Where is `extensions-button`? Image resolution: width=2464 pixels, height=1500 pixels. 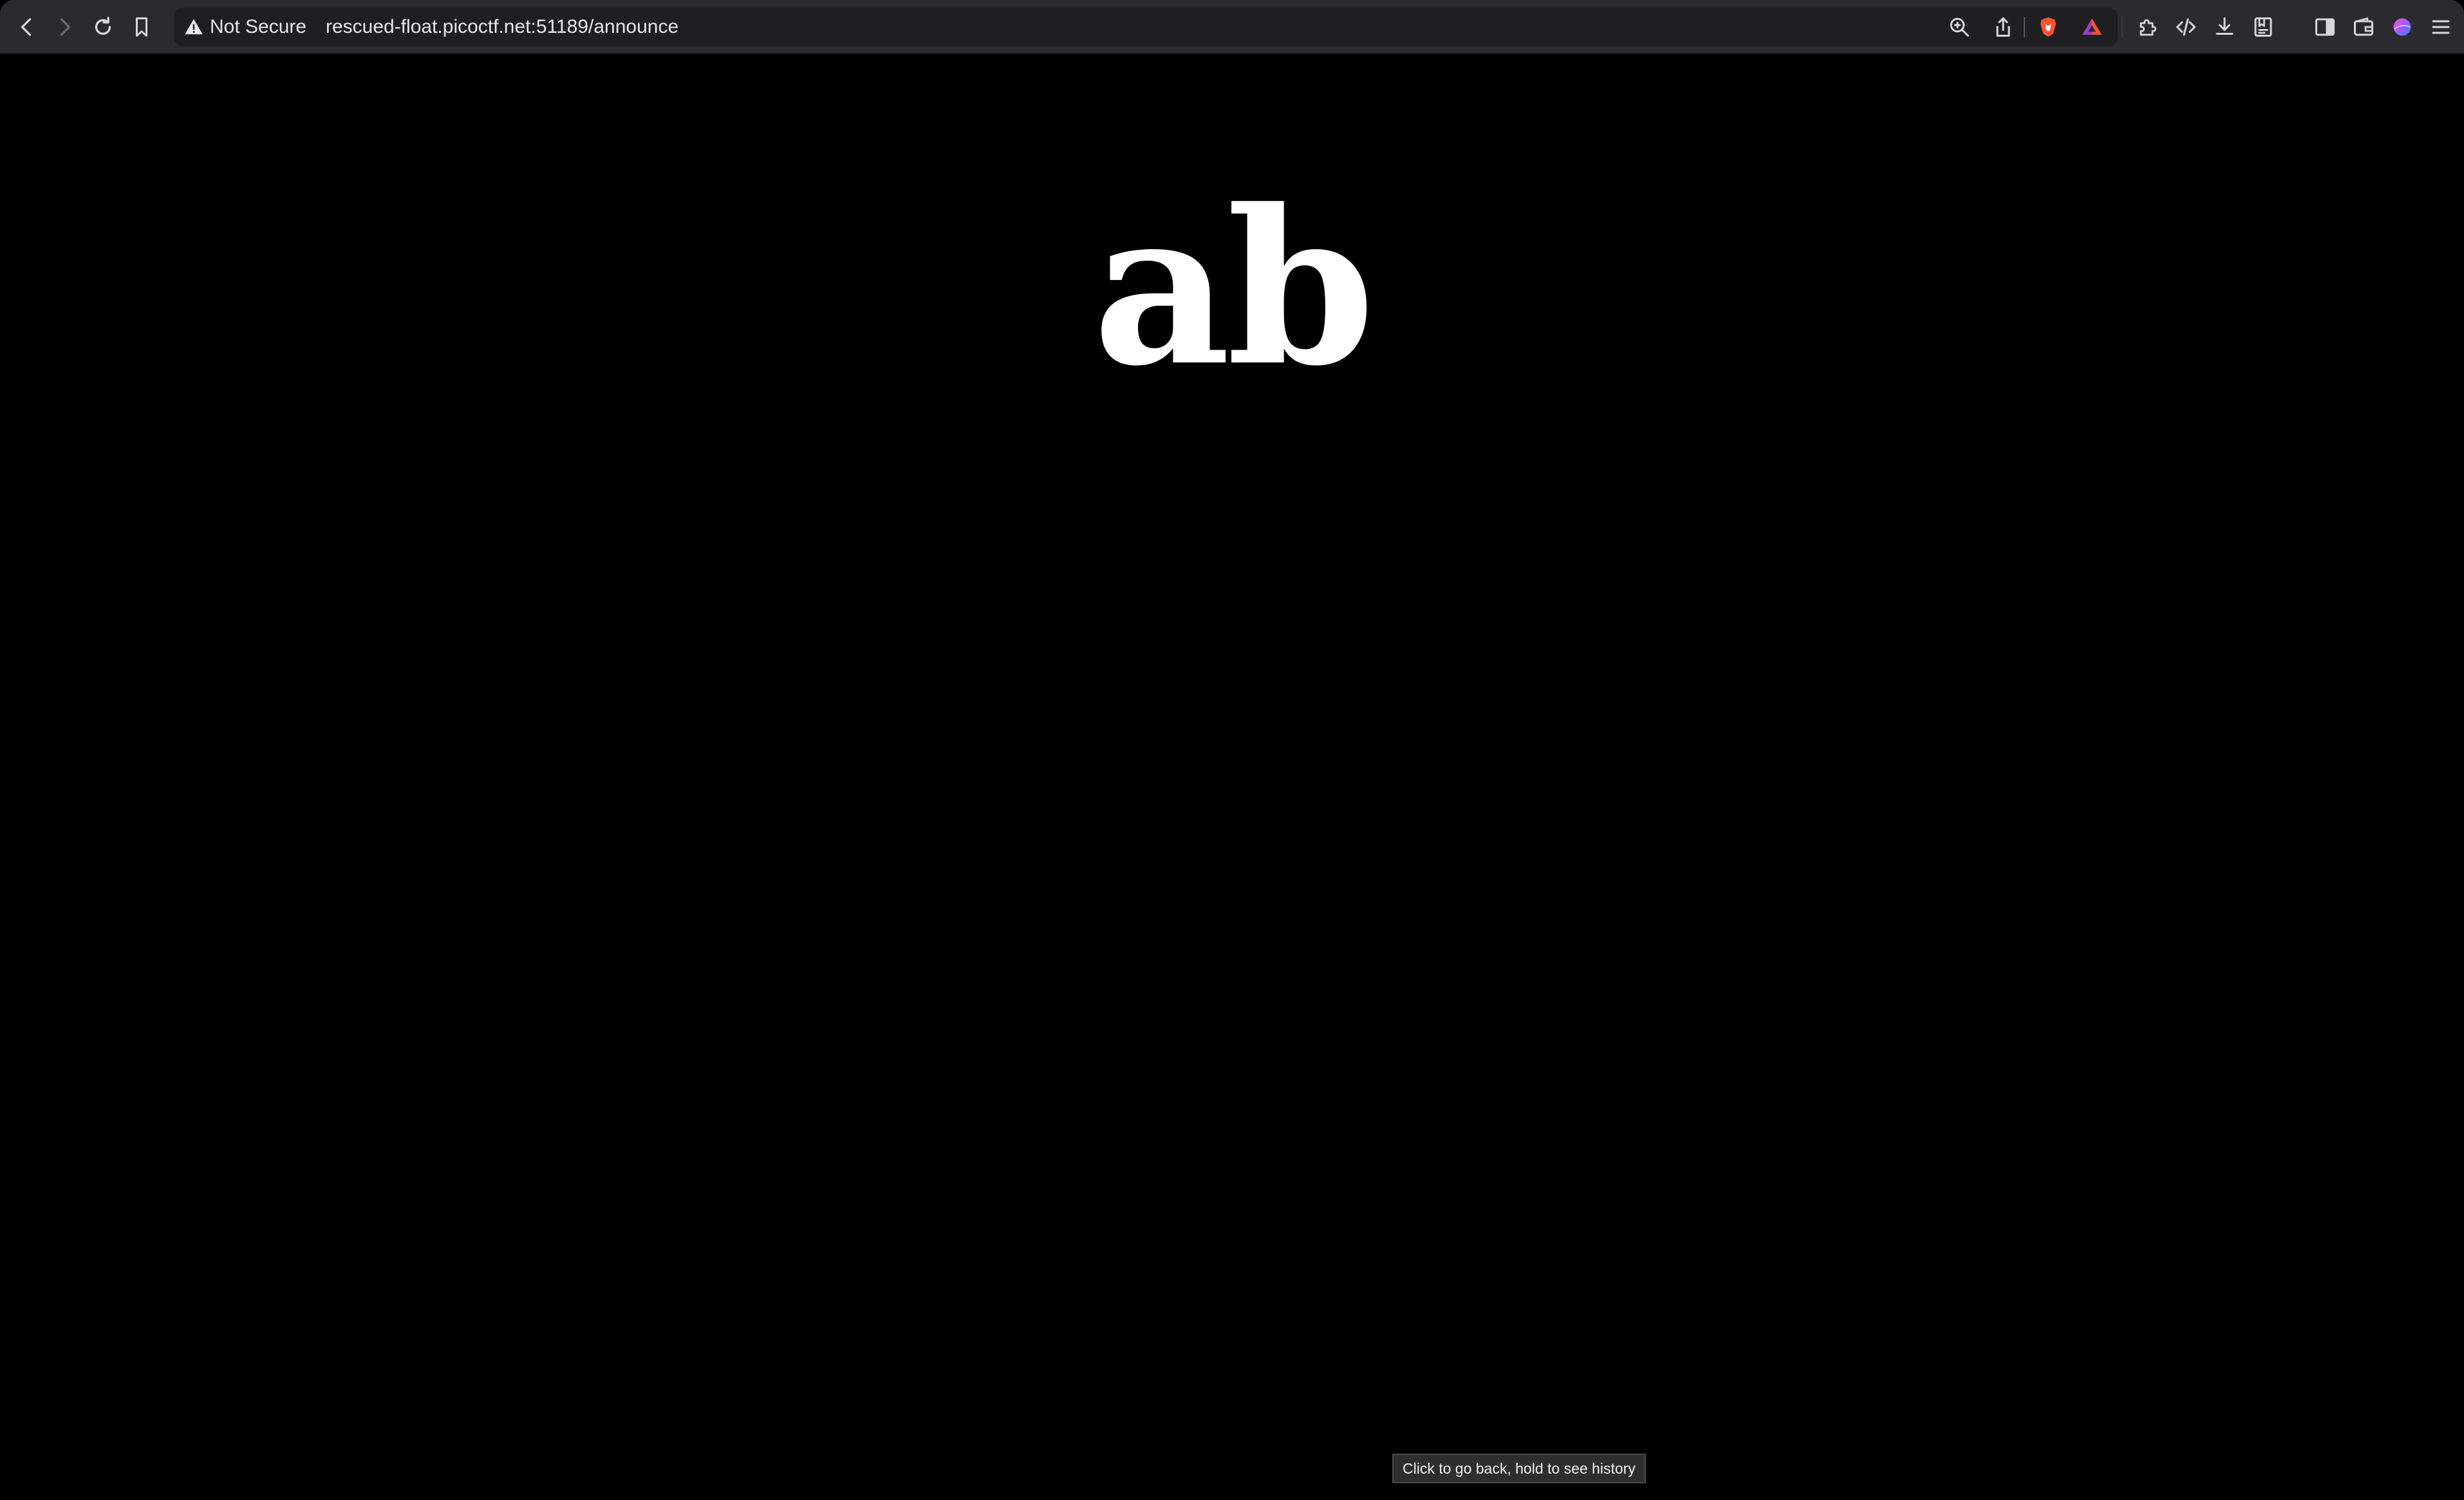
extensions-button is located at coordinates (2149, 27).